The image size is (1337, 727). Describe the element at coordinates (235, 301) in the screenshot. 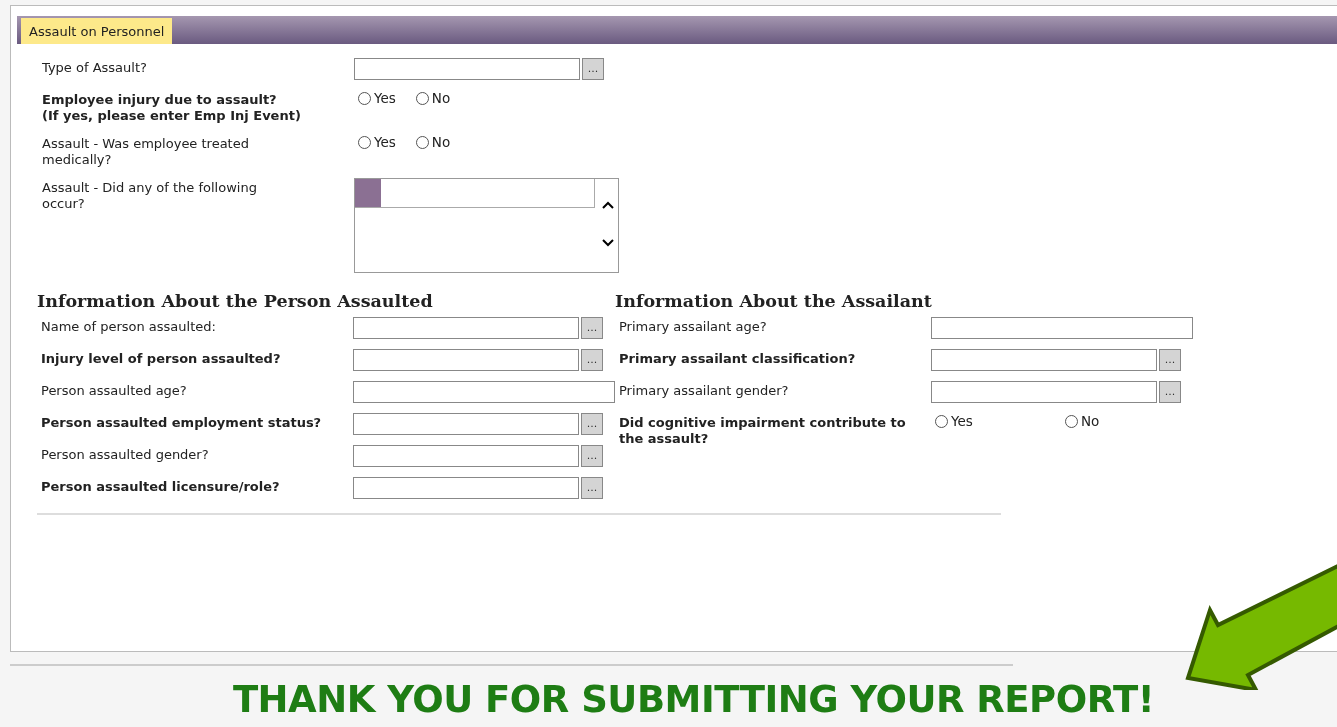

I see `section-heading: Information About the Person Assaulted` at that location.